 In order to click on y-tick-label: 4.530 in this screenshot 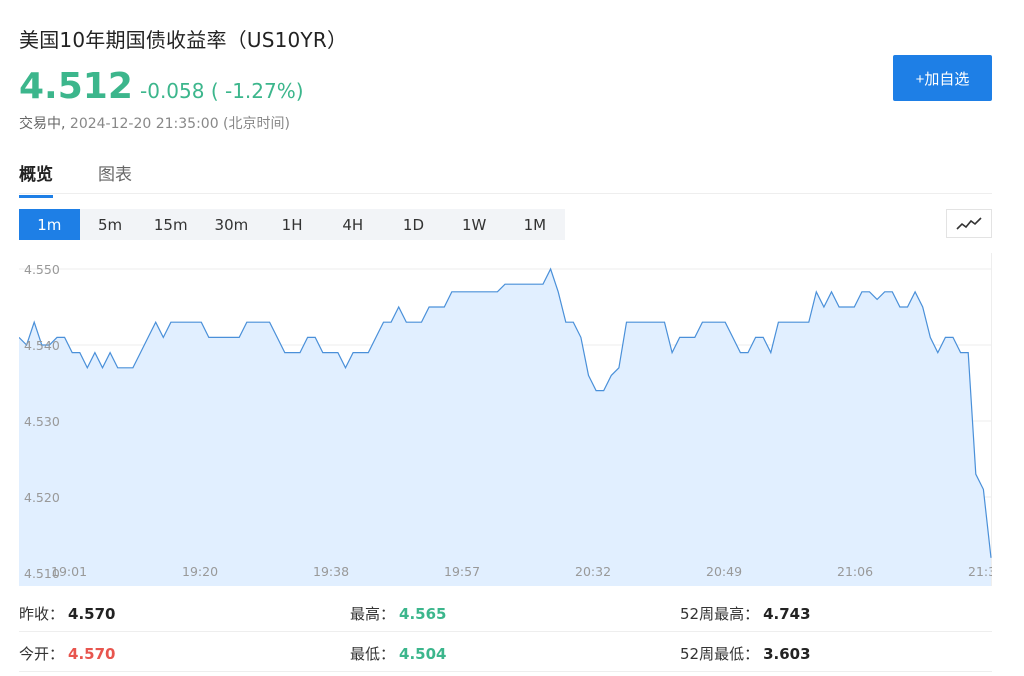, I will do `click(42, 421)`.